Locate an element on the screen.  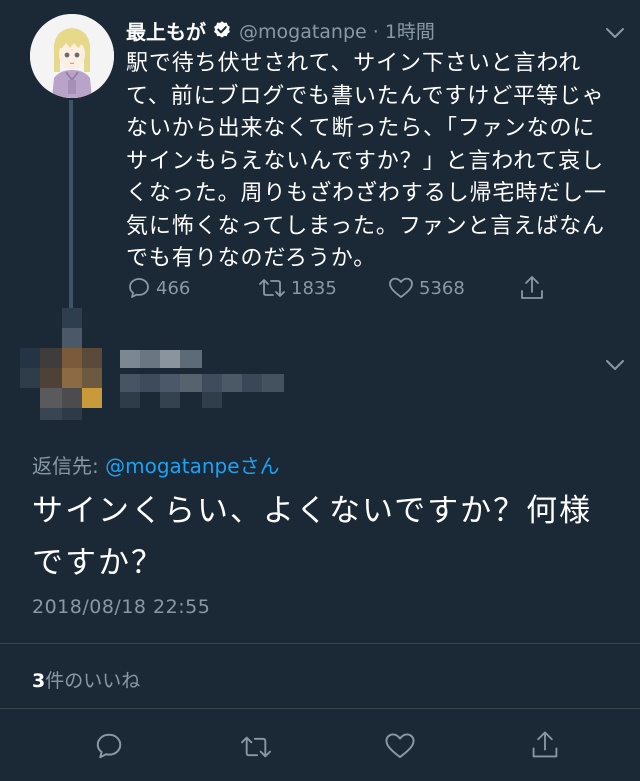
likes-summary: 3件のいいね is located at coordinates (86, 679).